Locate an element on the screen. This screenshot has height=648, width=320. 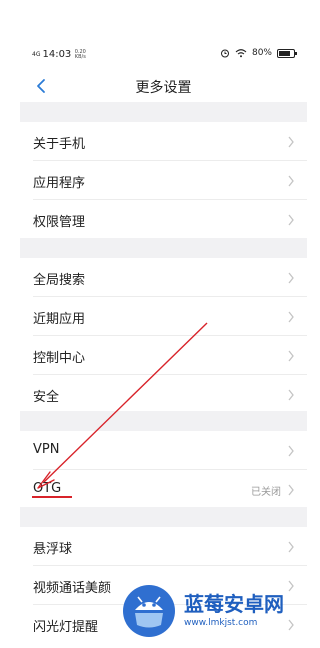
settings-item-g1-1: 近期应用 is located at coordinates (163, 316).